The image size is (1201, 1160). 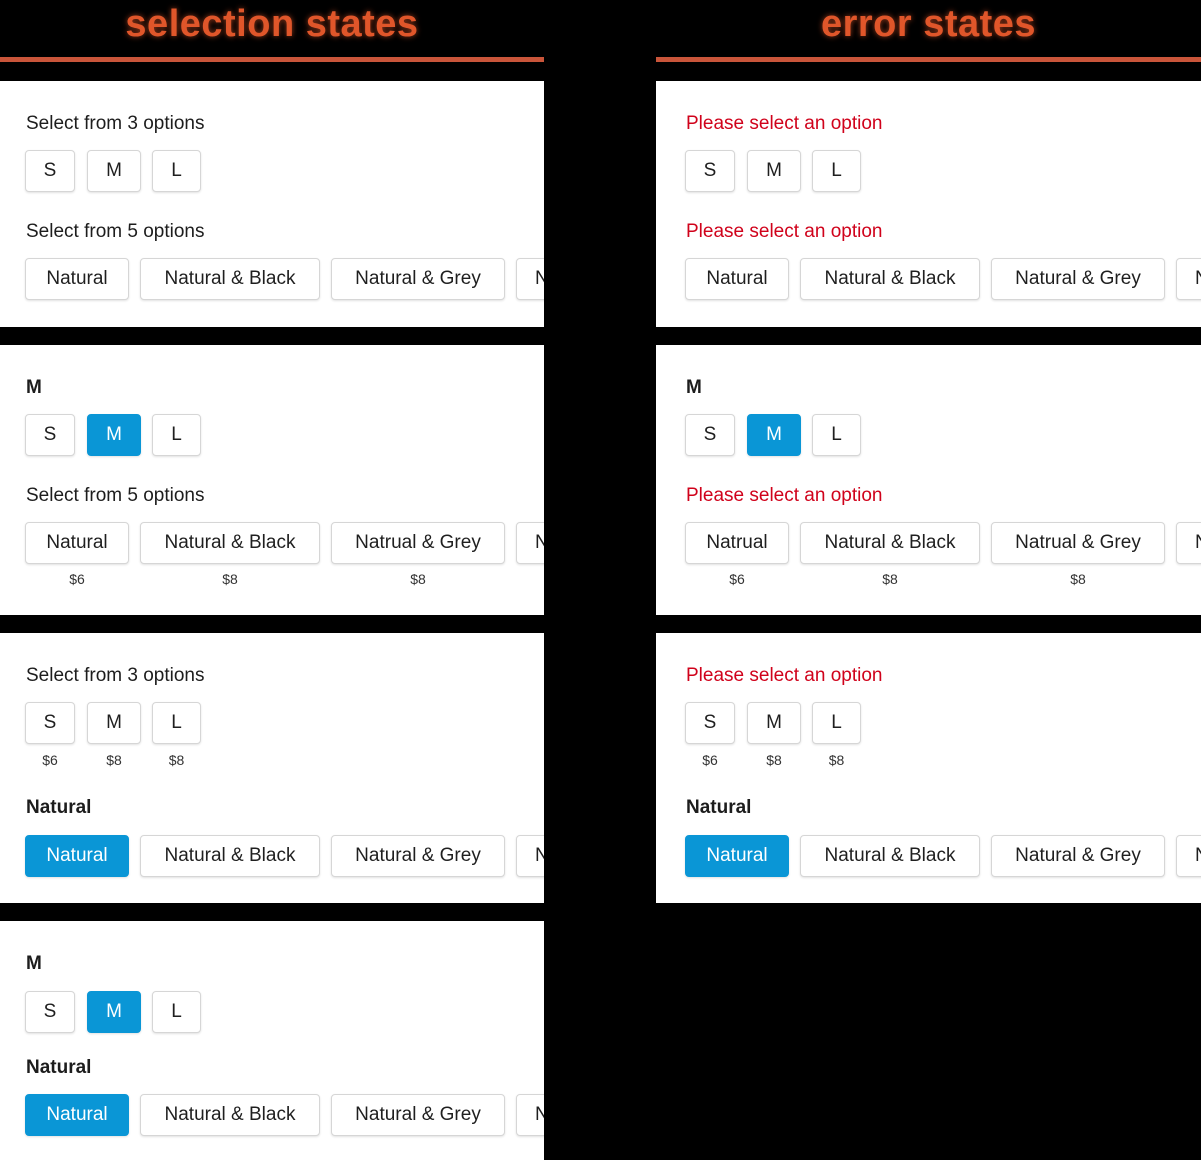 I want to click on error-states-heading: error states, so click(x=928, y=24).